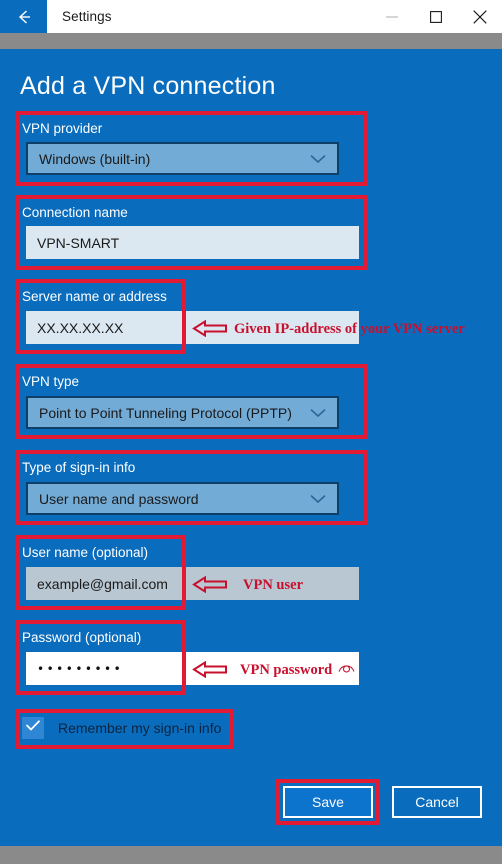  I want to click on back-arrow-icon, so click(24, 17).